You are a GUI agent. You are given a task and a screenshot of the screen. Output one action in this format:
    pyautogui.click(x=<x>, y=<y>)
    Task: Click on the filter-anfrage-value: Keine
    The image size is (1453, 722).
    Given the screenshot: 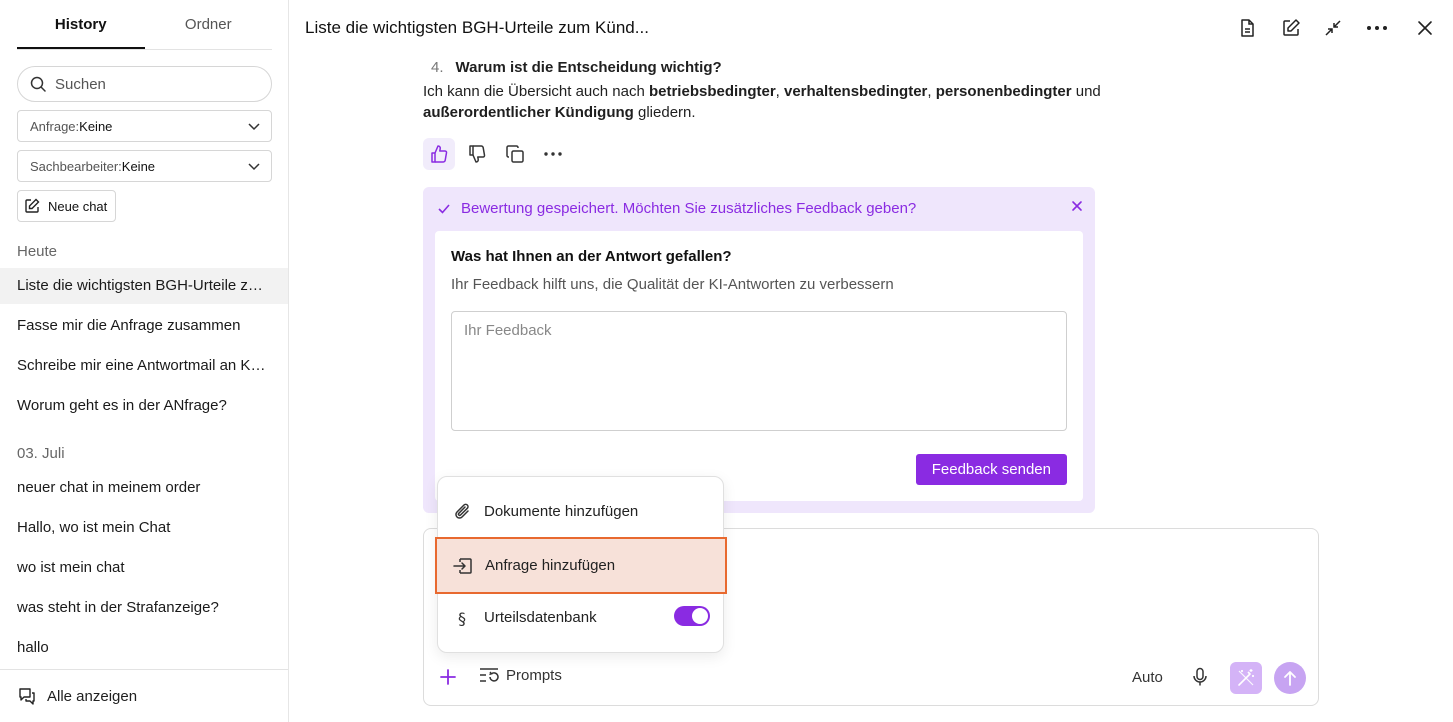 What is the action you would take?
    pyautogui.click(x=96, y=126)
    